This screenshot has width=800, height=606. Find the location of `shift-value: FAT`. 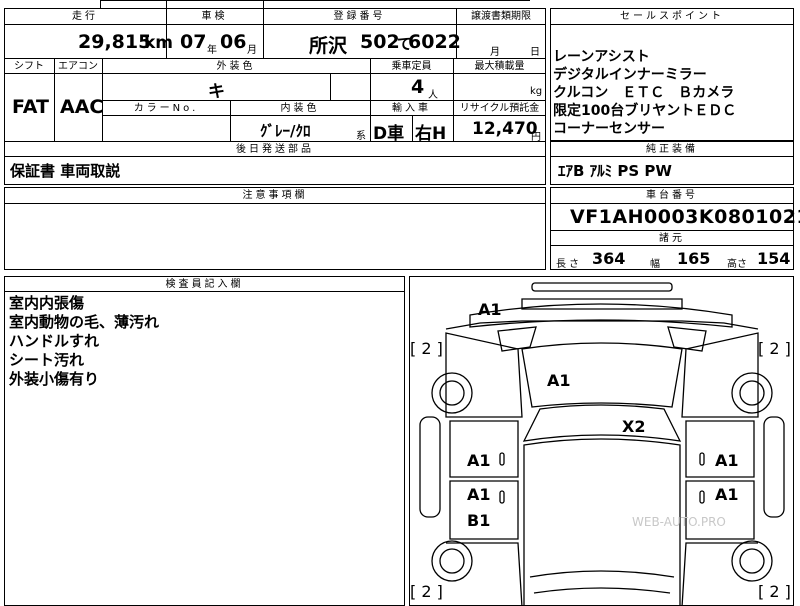

shift-value: FAT is located at coordinates (30, 107).